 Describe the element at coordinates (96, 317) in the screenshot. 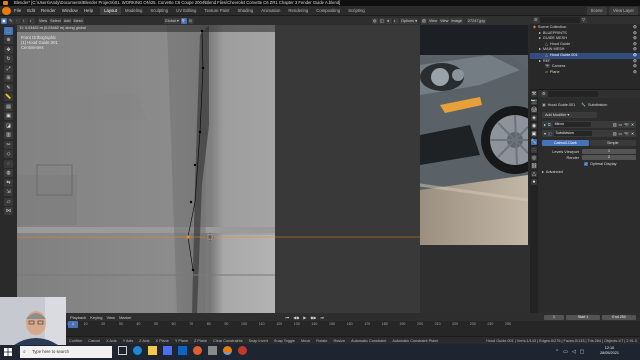

I see `timeline-menu-keying: Keying` at that location.